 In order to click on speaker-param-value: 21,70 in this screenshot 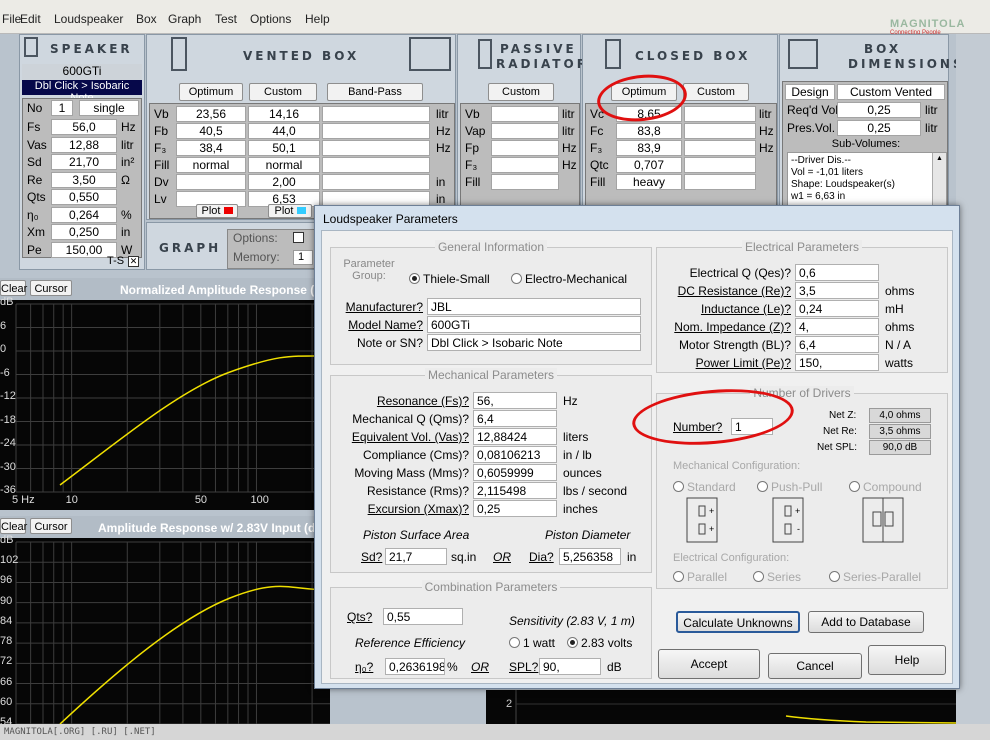, I will do `click(84, 162)`.